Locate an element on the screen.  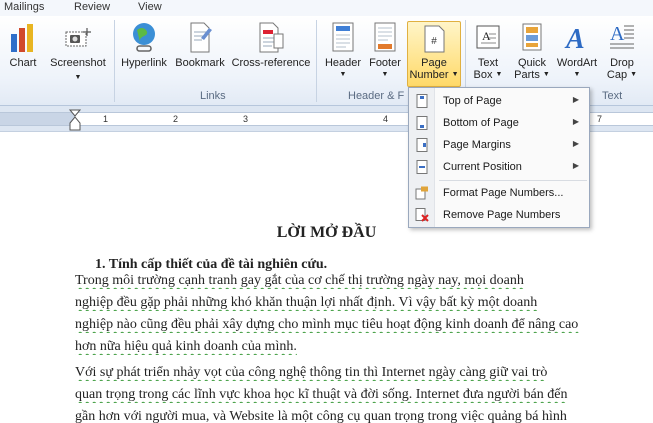
text-box-button: A Text Box ▼ is located at coordinates (488, 50).